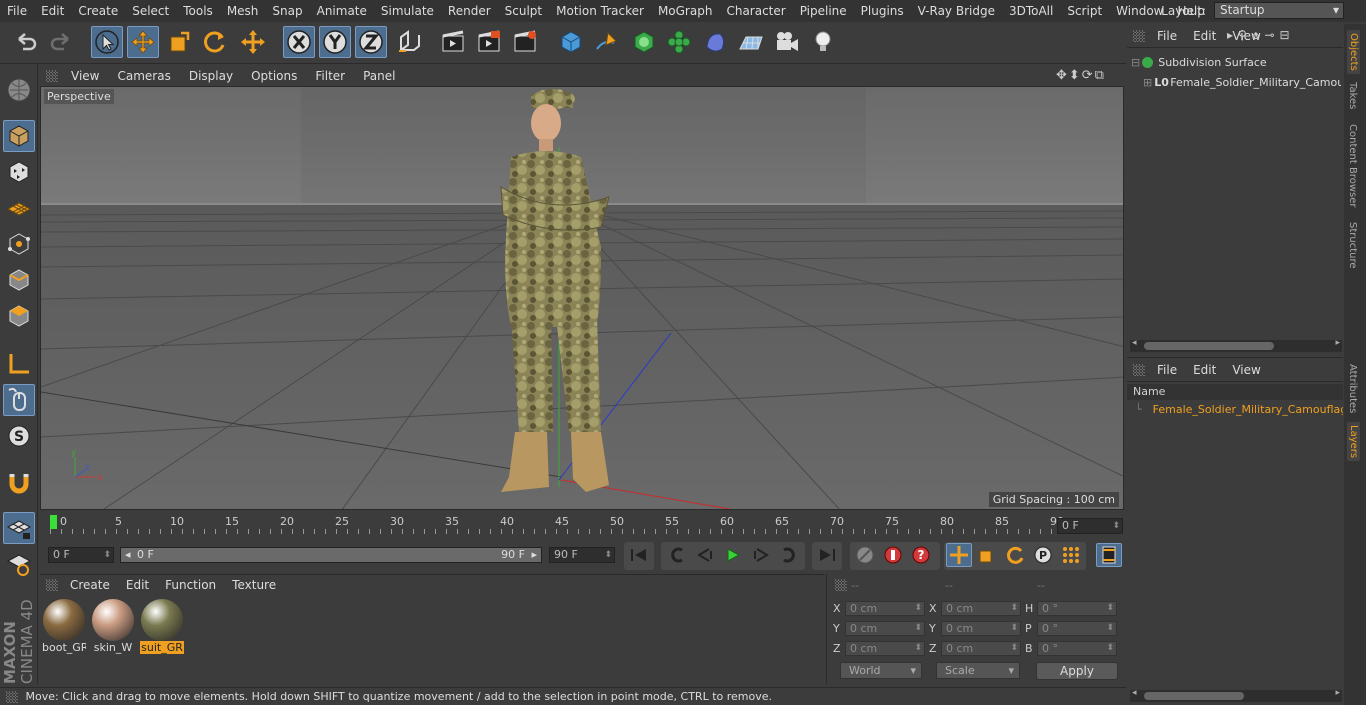 This screenshot has height=705, width=1366. Describe the element at coordinates (644, 42) in the screenshot. I see `subdivision-surface-icon` at that location.